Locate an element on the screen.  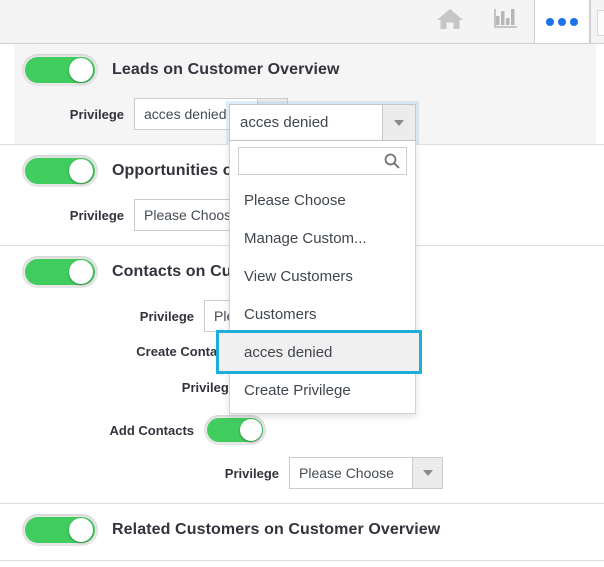
dropdown-search-input is located at coordinates (322, 161).